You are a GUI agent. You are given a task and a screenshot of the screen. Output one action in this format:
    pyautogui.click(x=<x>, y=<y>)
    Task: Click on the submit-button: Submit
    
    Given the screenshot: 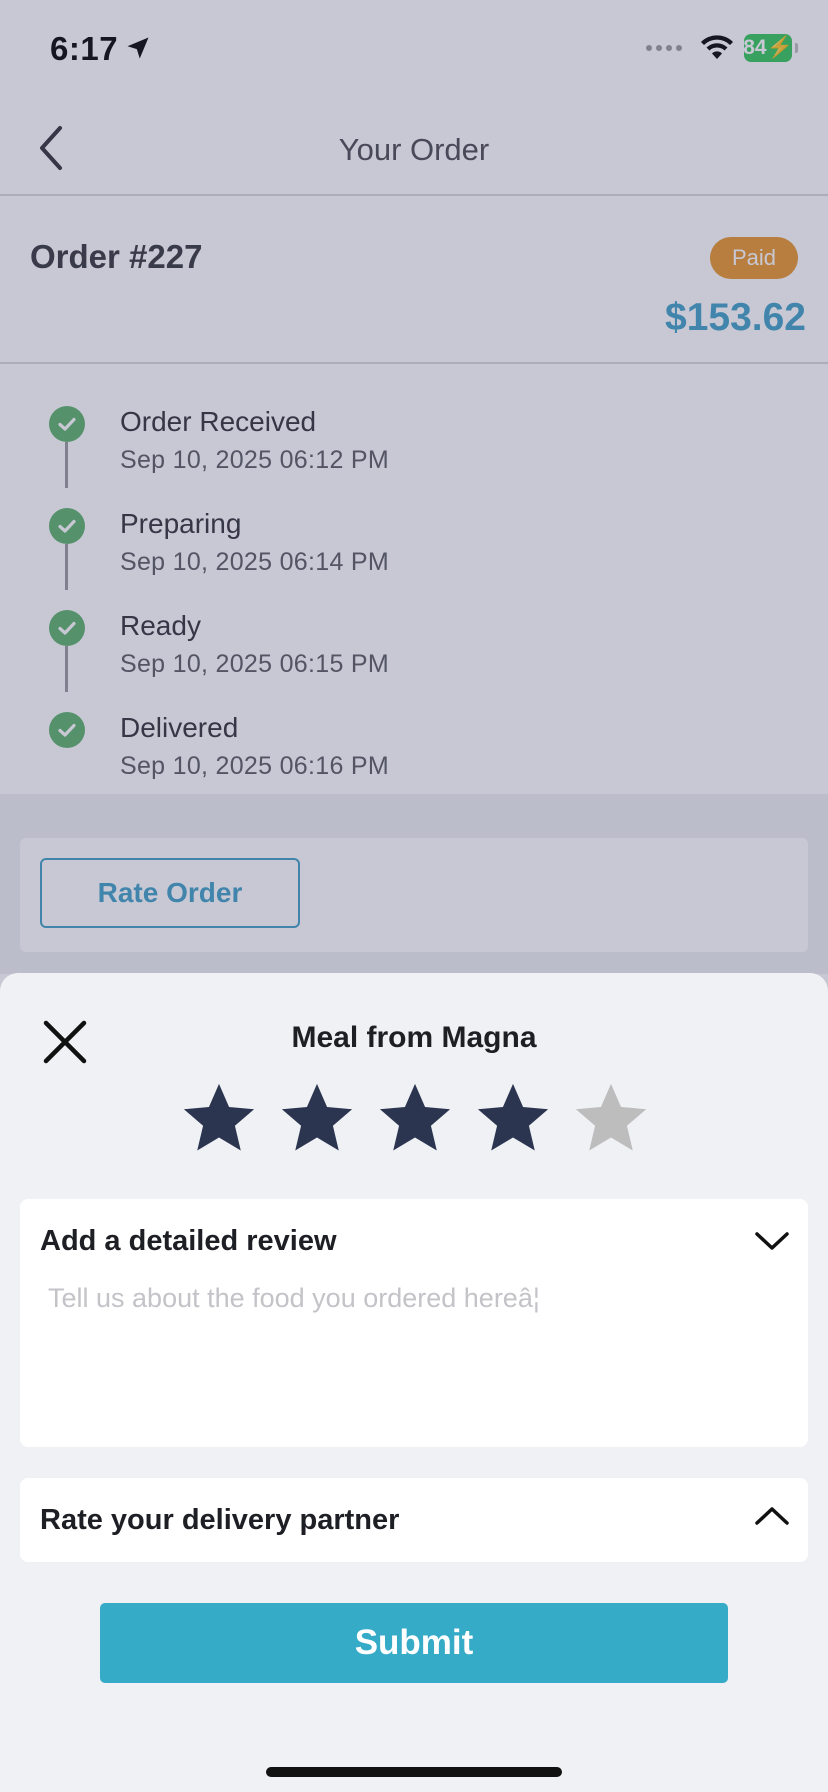 What is the action you would take?
    pyautogui.click(x=414, y=1643)
    